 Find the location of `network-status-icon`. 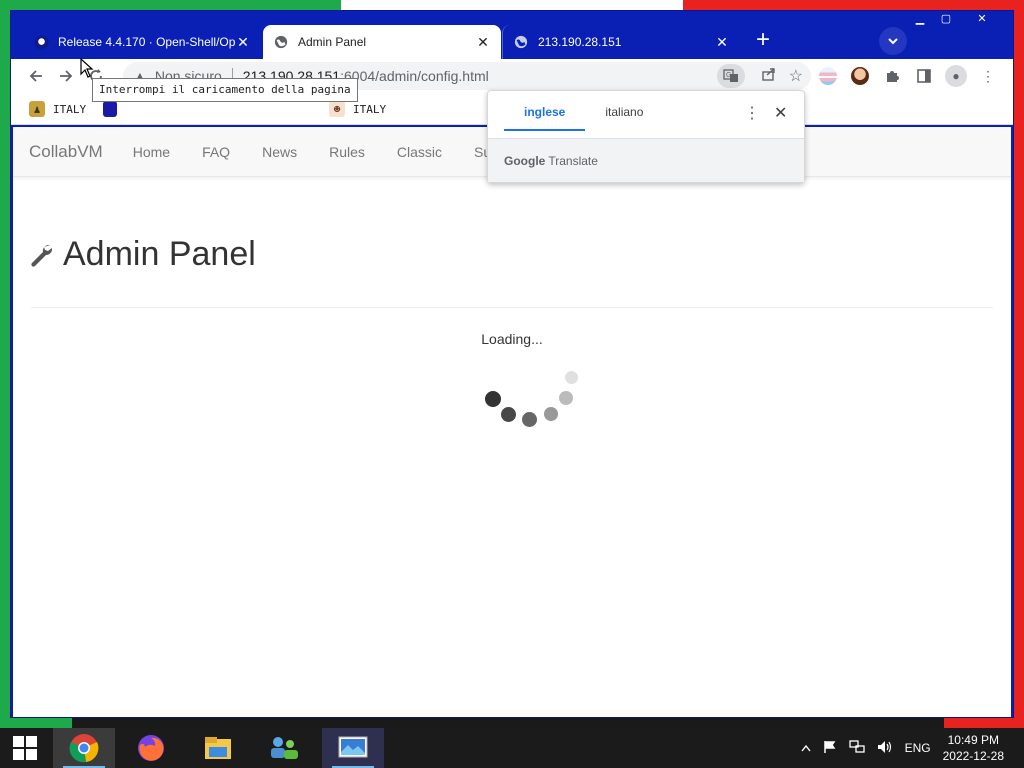

network-status-icon is located at coordinates (856, 748).